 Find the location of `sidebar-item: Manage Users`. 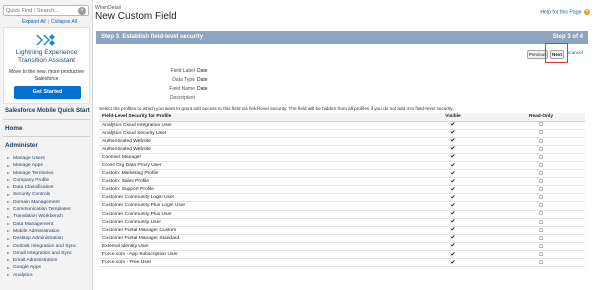

sidebar-item: Manage Users is located at coordinates (41, 158).